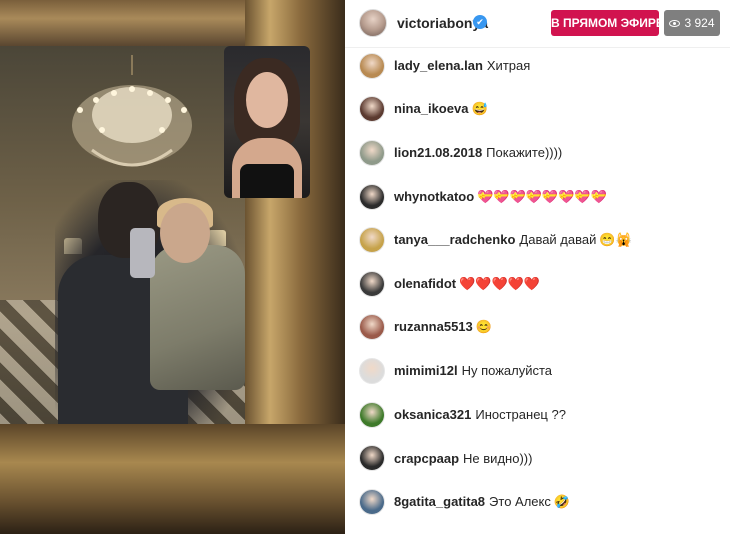 Image resolution: width=730 pixels, height=534 pixels. What do you see at coordinates (607, 23) in the screenshot?
I see `live-badge: В ПРЯМОМ ЭФИРЕ` at bounding box center [607, 23].